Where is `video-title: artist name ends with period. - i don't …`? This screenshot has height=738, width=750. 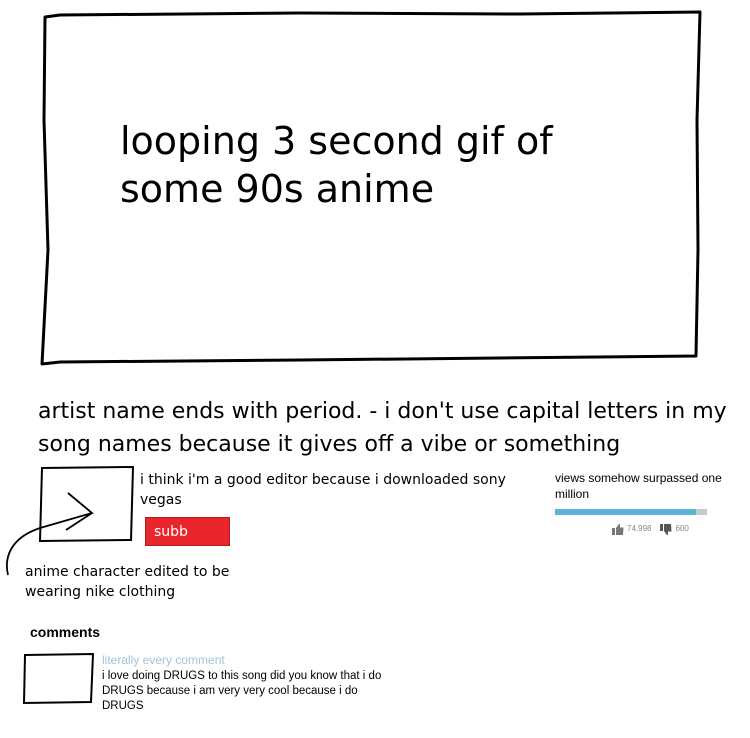
video-title: artist name ends with period. - i don't … is located at coordinates (382, 428).